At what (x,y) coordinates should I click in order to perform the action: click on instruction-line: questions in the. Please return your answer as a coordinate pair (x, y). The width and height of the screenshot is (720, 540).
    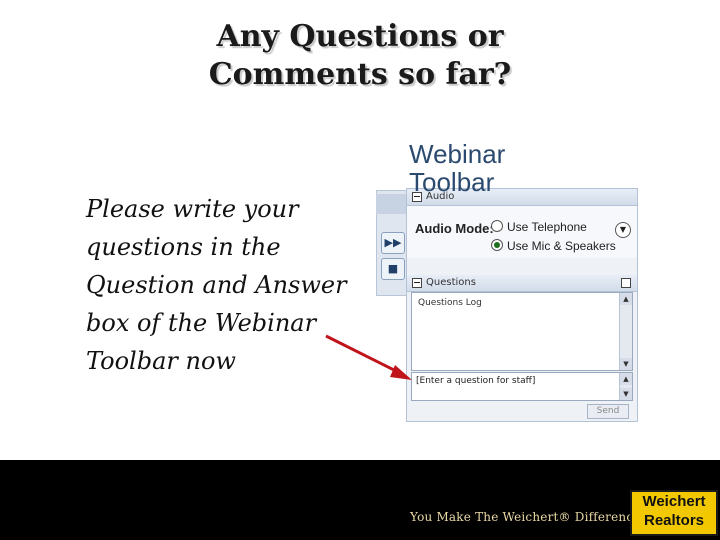
    Looking at the image, I should click on (183, 247).